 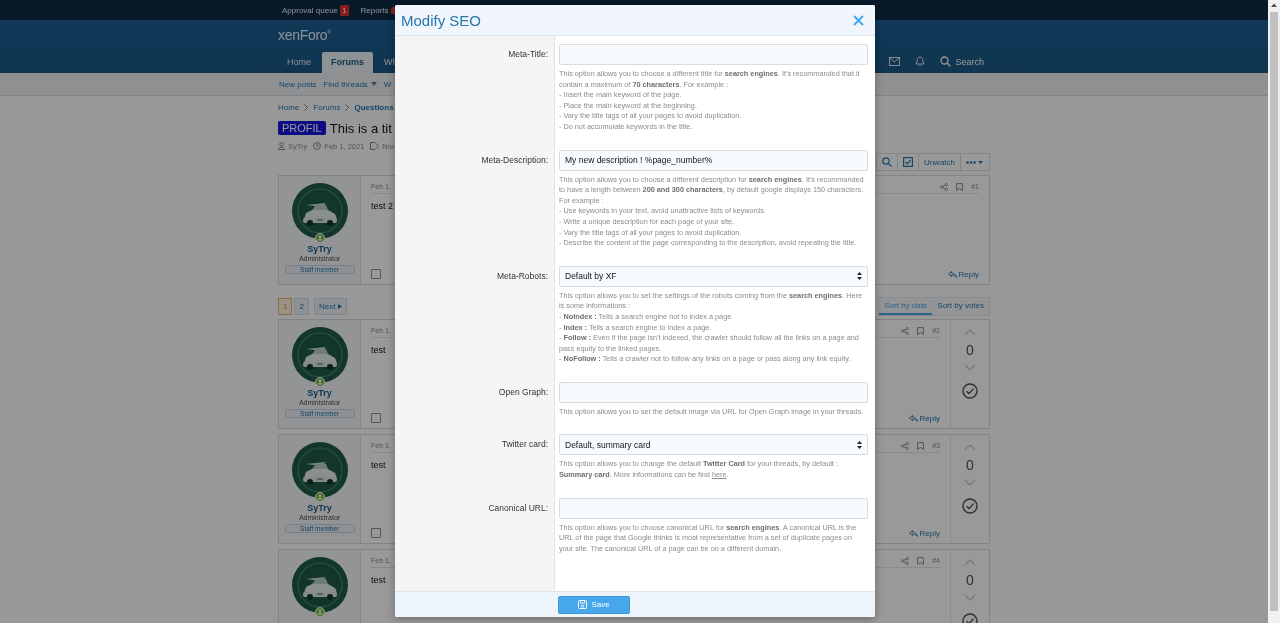 I want to click on count-badge: 1, so click(x=344, y=10).